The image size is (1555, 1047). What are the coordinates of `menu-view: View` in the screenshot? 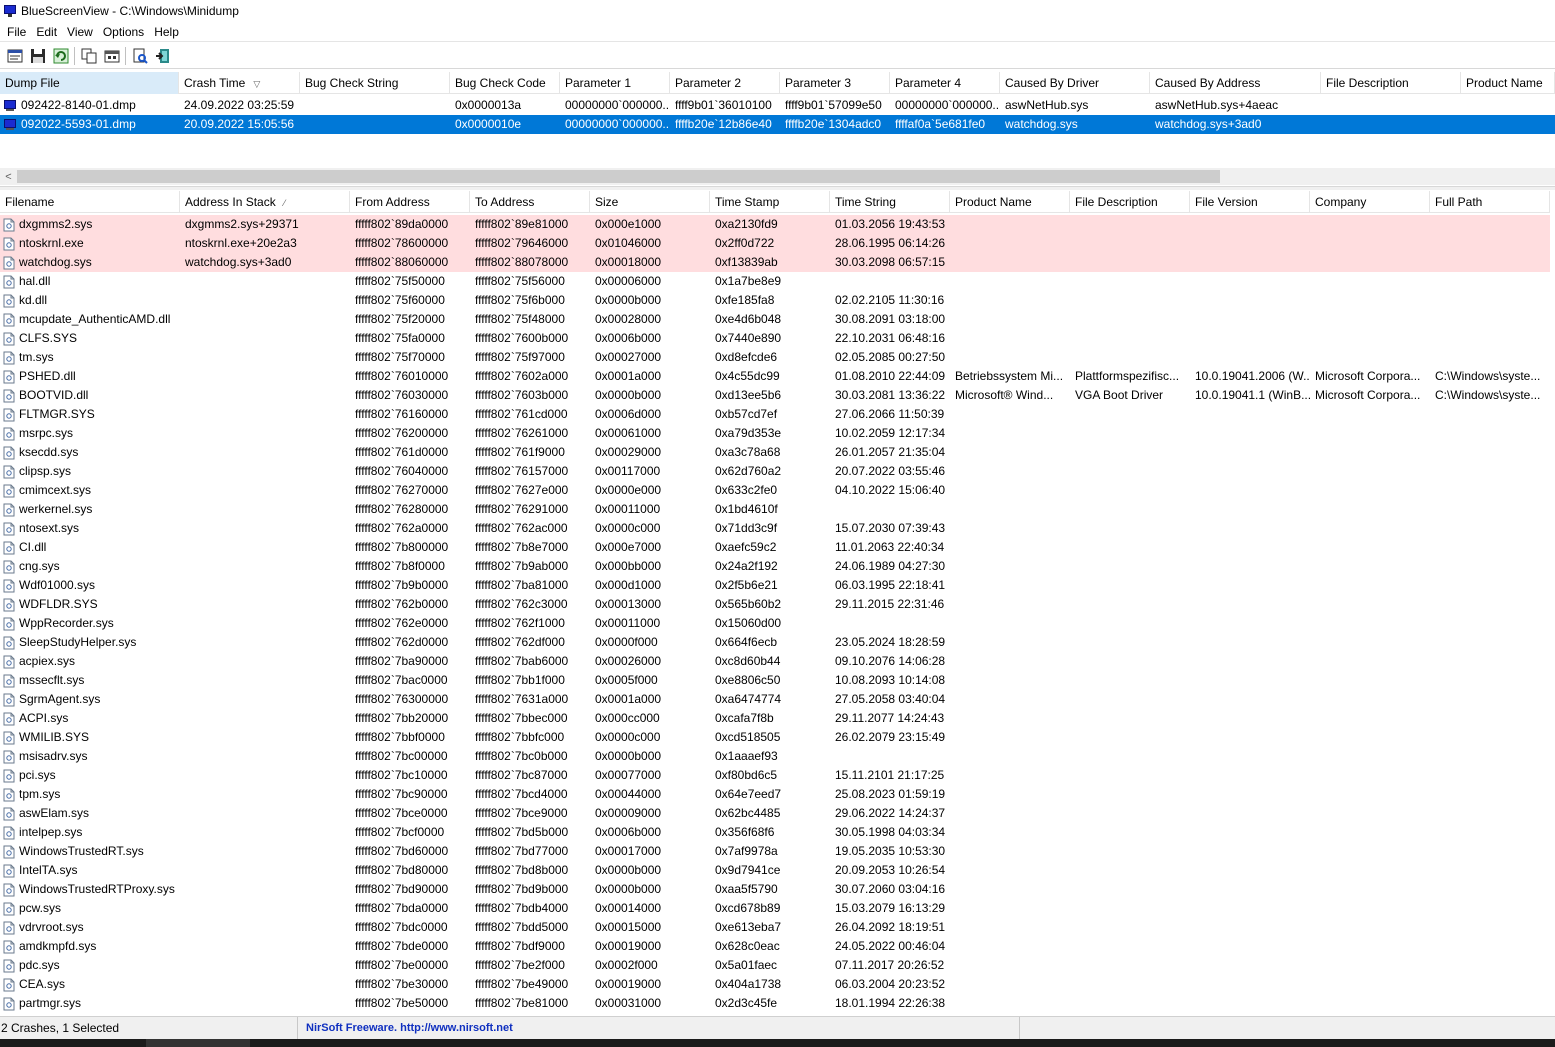 It's located at (80, 32).